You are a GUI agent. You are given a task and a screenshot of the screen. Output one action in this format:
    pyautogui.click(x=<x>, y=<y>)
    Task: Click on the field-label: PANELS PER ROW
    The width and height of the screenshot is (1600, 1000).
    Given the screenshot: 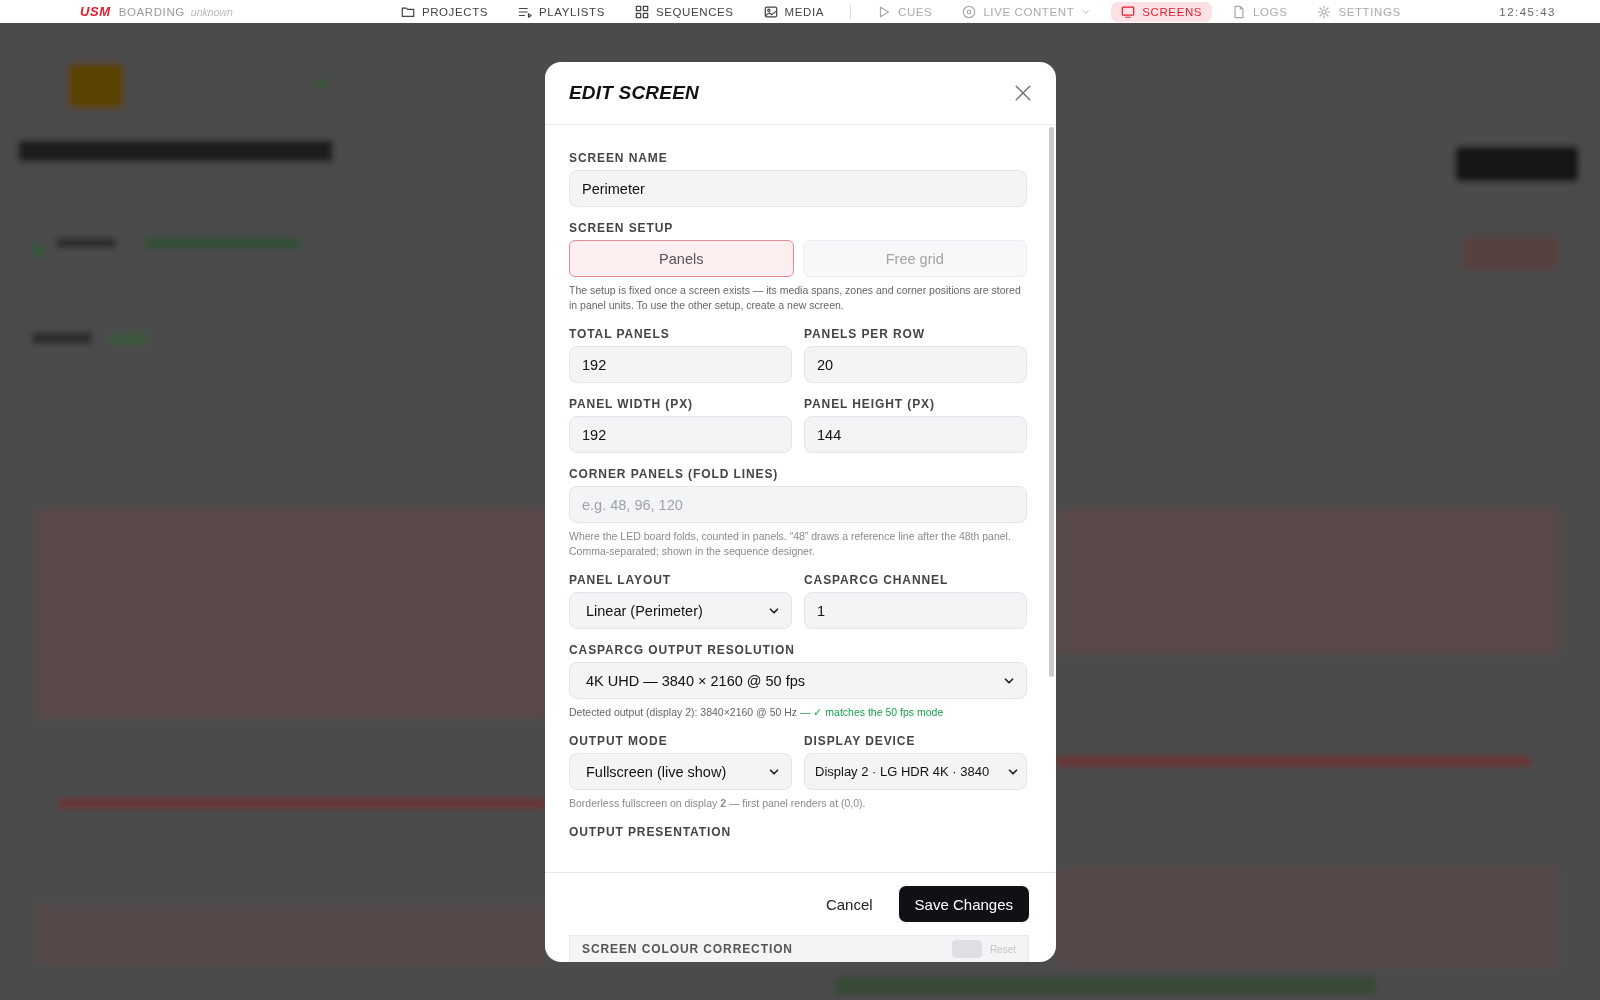 What is the action you would take?
    pyautogui.click(x=865, y=334)
    